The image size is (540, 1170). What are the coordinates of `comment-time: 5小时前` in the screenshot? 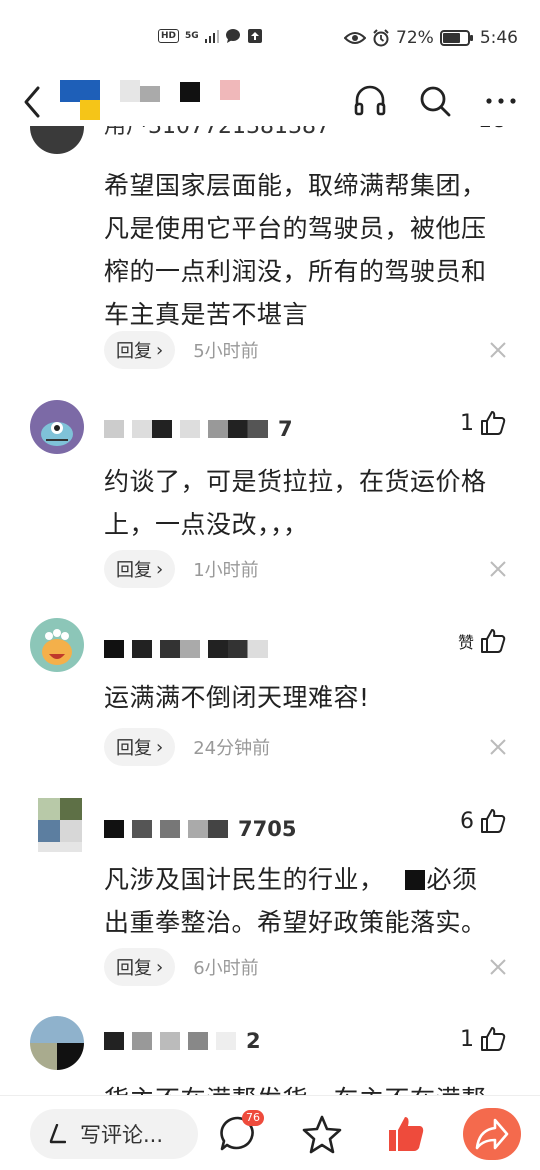 It's located at (226, 351).